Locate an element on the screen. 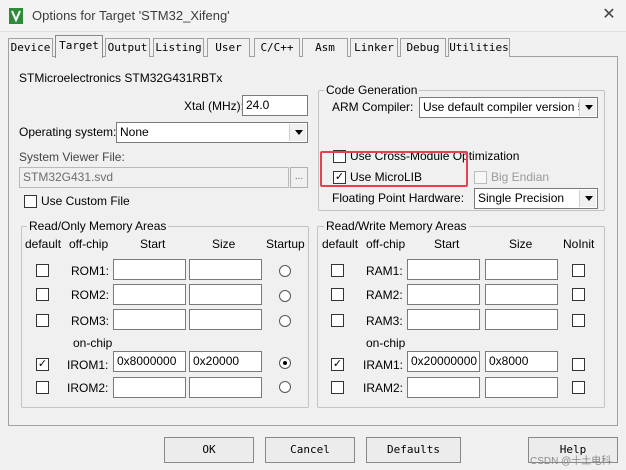  iram2-noinit-checkbox is located at coordinates (578, 387).